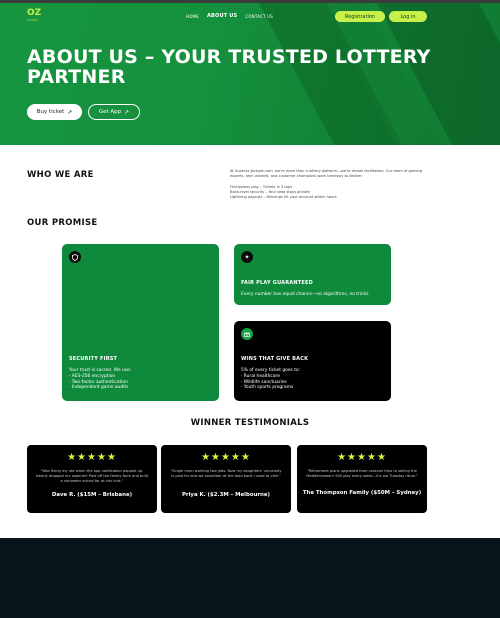 The image size is (500, 618). I want to click on security-card-title: SECURITY FIRST, so click(93, 359).